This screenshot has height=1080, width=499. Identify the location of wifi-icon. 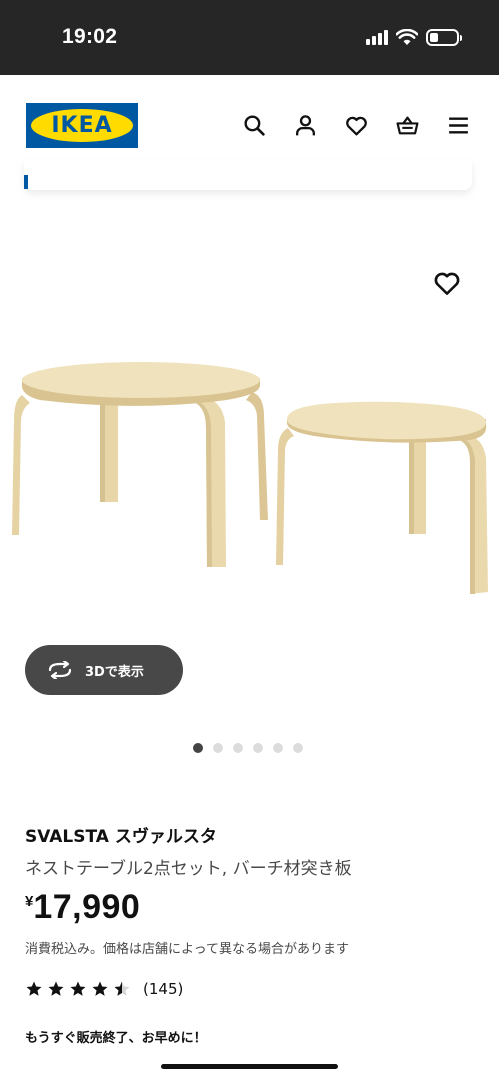
(407, 36).